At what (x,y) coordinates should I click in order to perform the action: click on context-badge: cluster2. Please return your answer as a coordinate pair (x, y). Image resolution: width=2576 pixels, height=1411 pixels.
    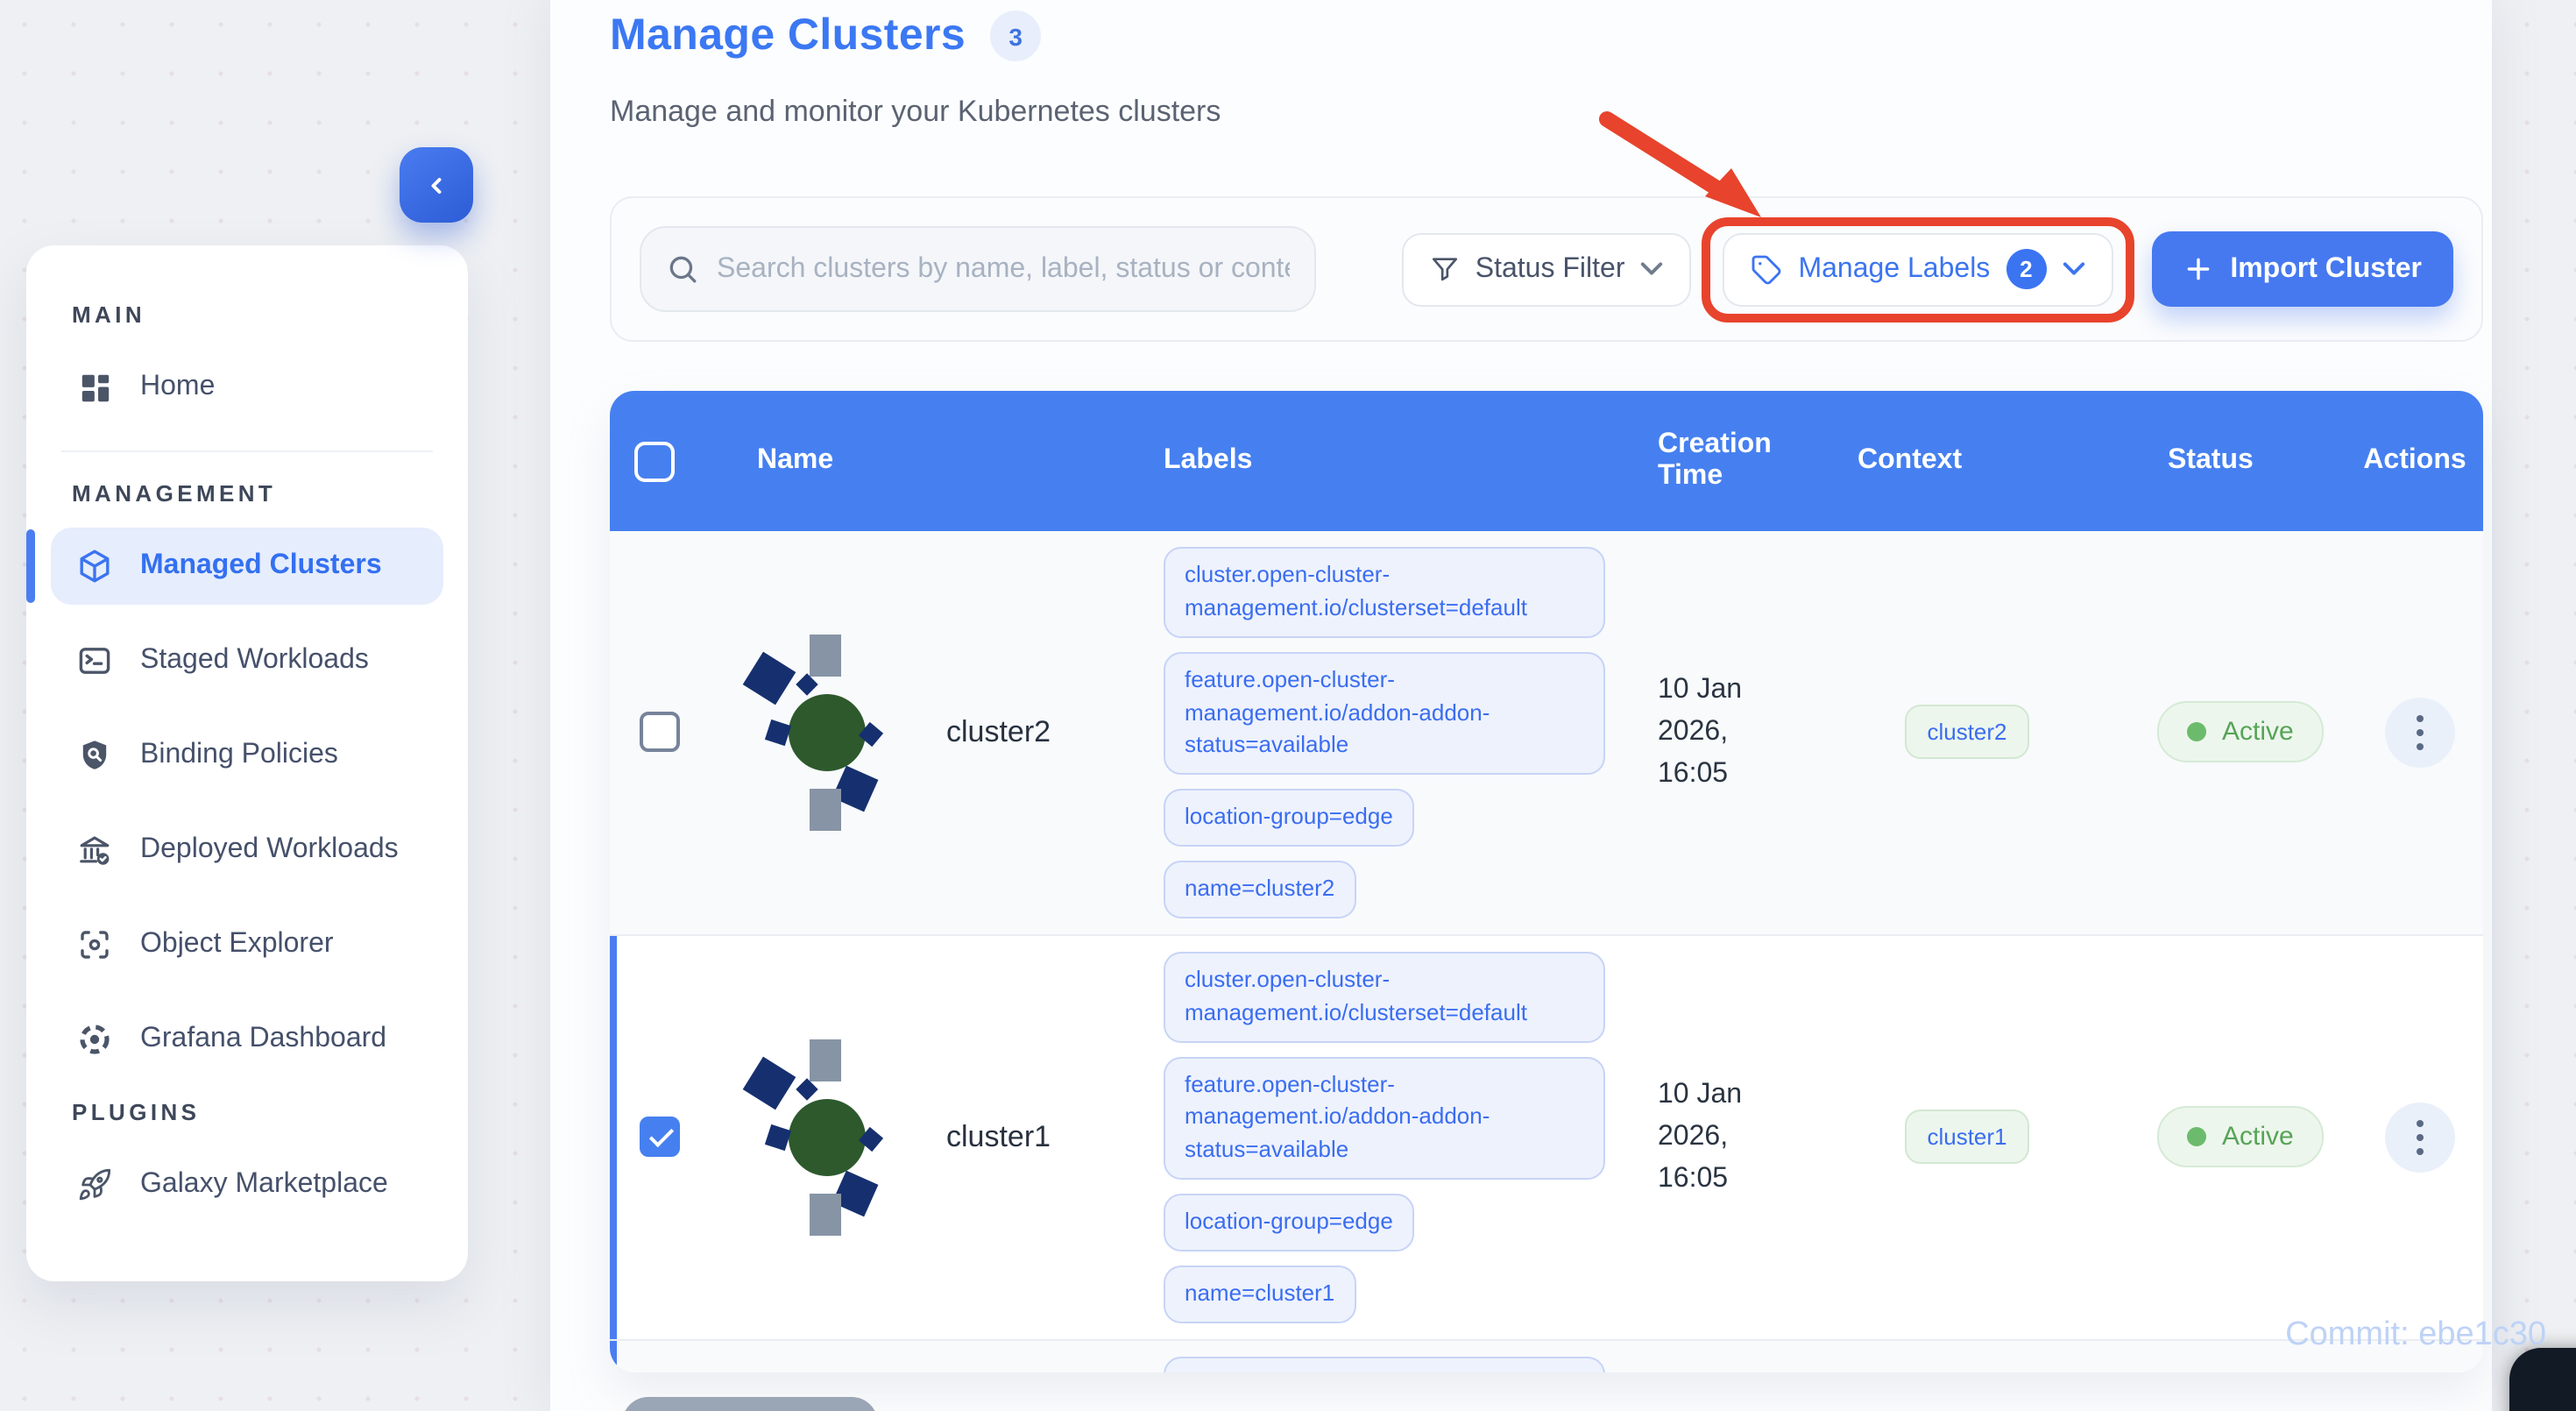
    Looking at the image, I should click on (1967, 733).